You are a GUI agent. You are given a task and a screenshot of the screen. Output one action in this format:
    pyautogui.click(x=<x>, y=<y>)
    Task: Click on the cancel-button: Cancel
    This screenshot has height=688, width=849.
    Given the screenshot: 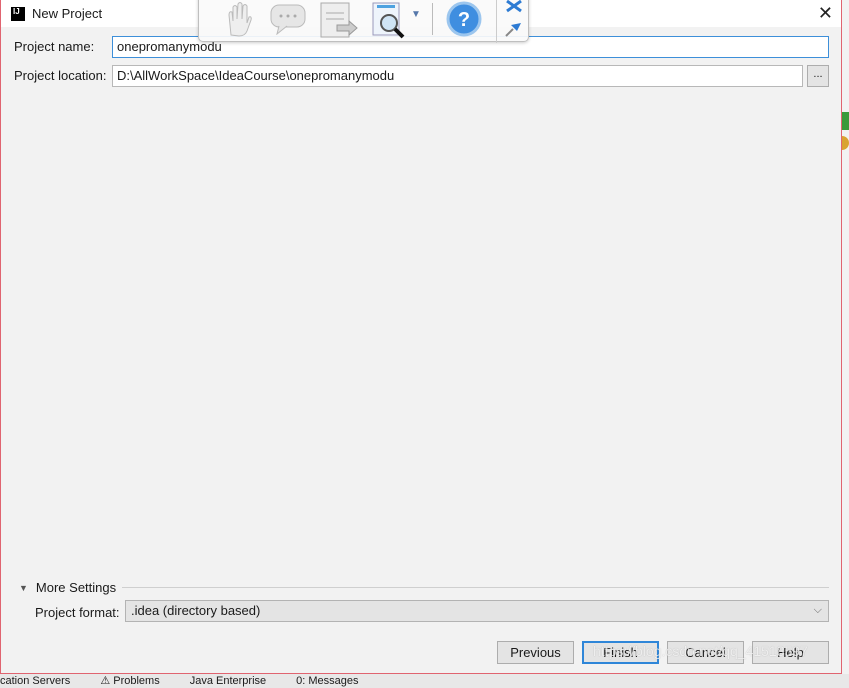 What is the action you would take?
    pyautogui.click(x=705, y=652)
    